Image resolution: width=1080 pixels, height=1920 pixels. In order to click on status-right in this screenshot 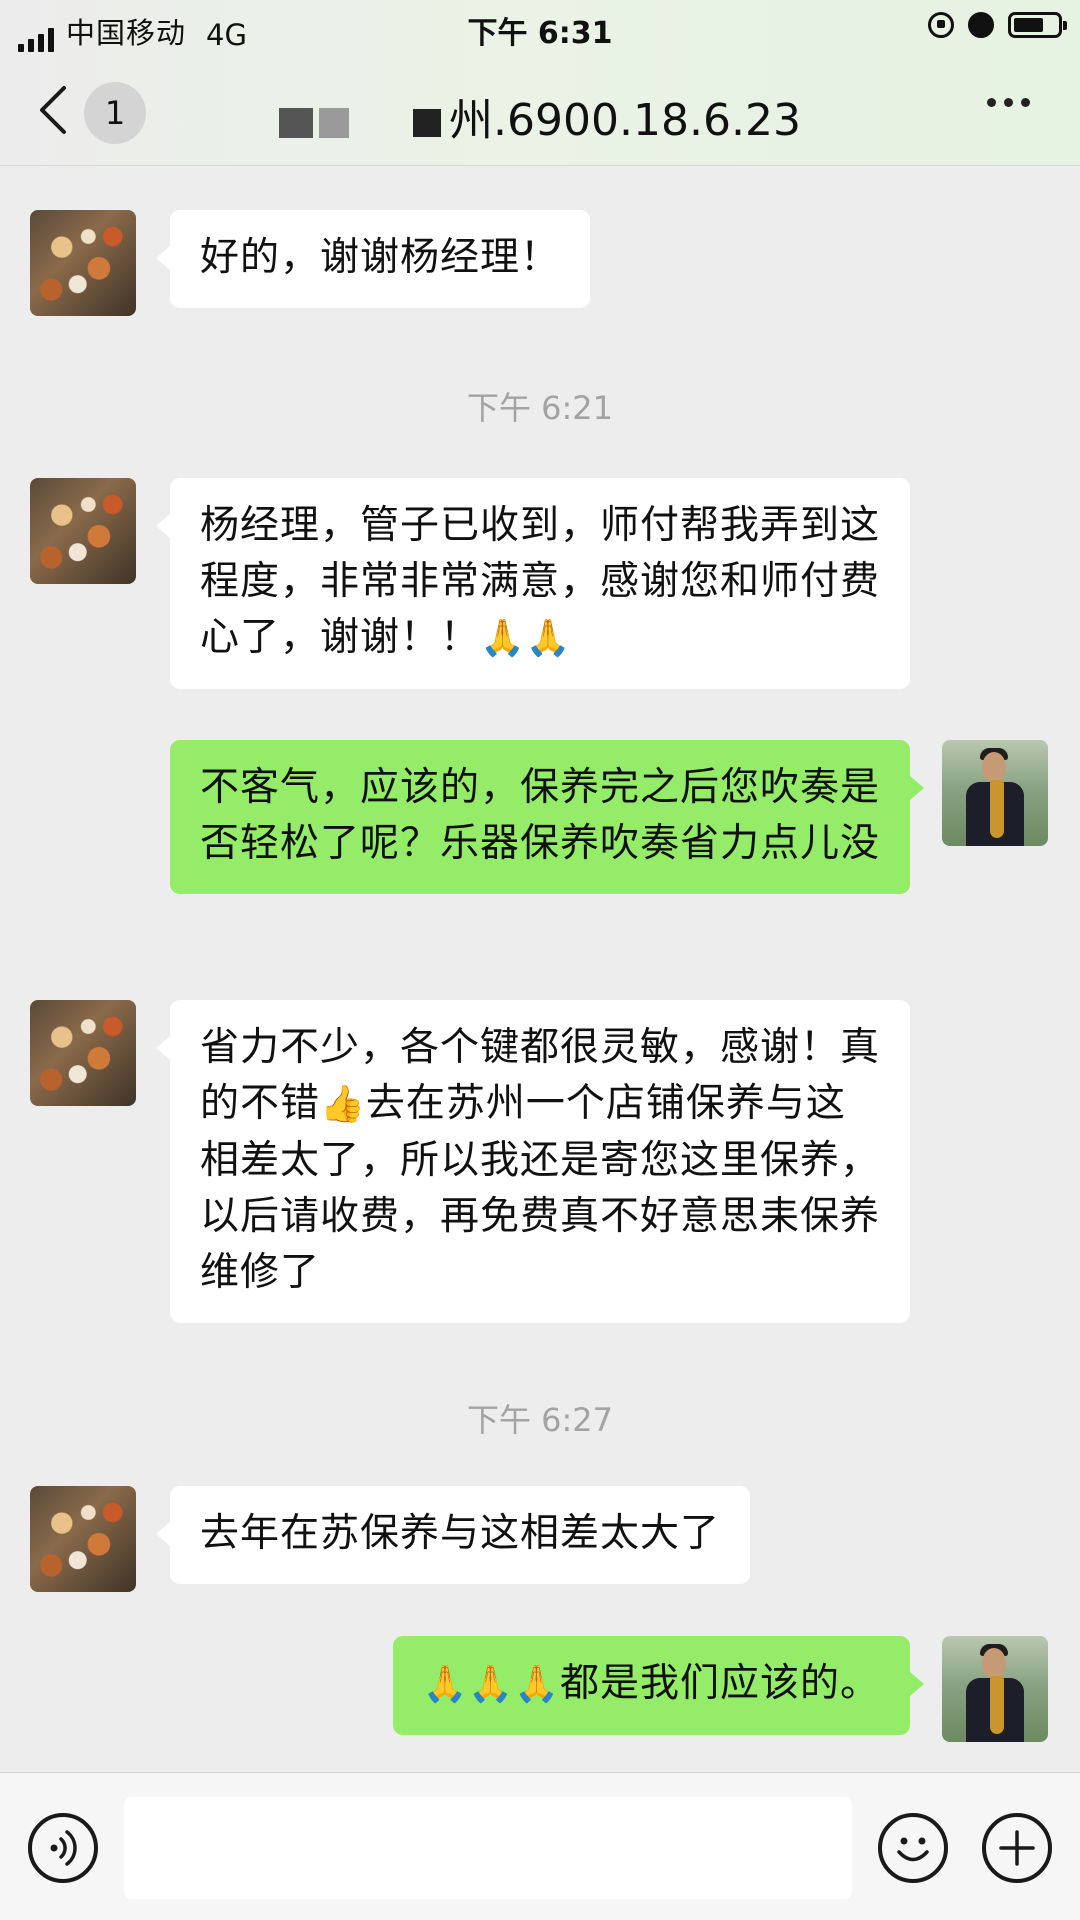, I will do `click(997, 25)`.